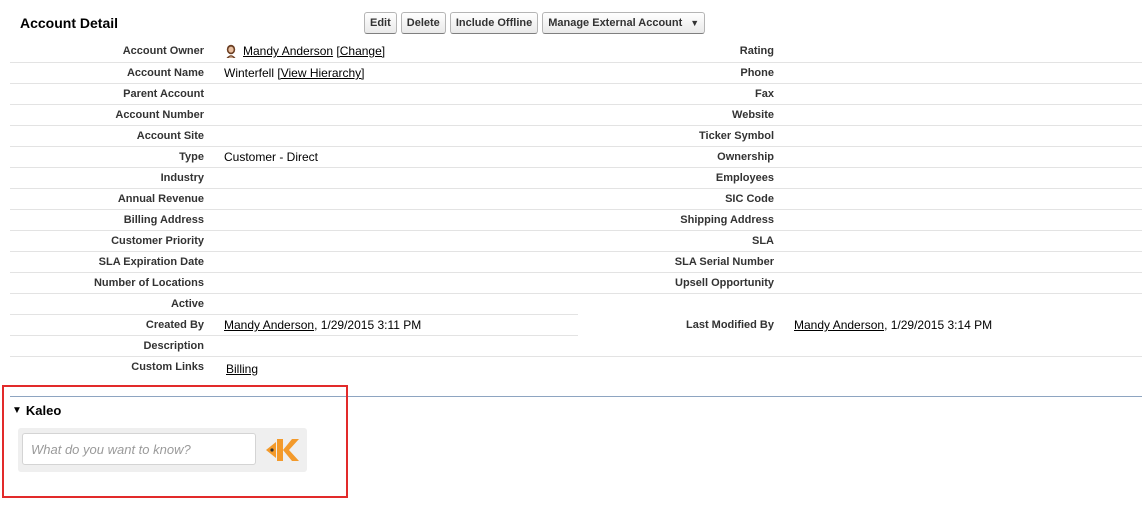 Image resolution: width=1142 pixels, height=515 pixels. Describe the element at coordinates (749, 199) in the screenshot. I see `sic-code-label: SIC Code` at that location.